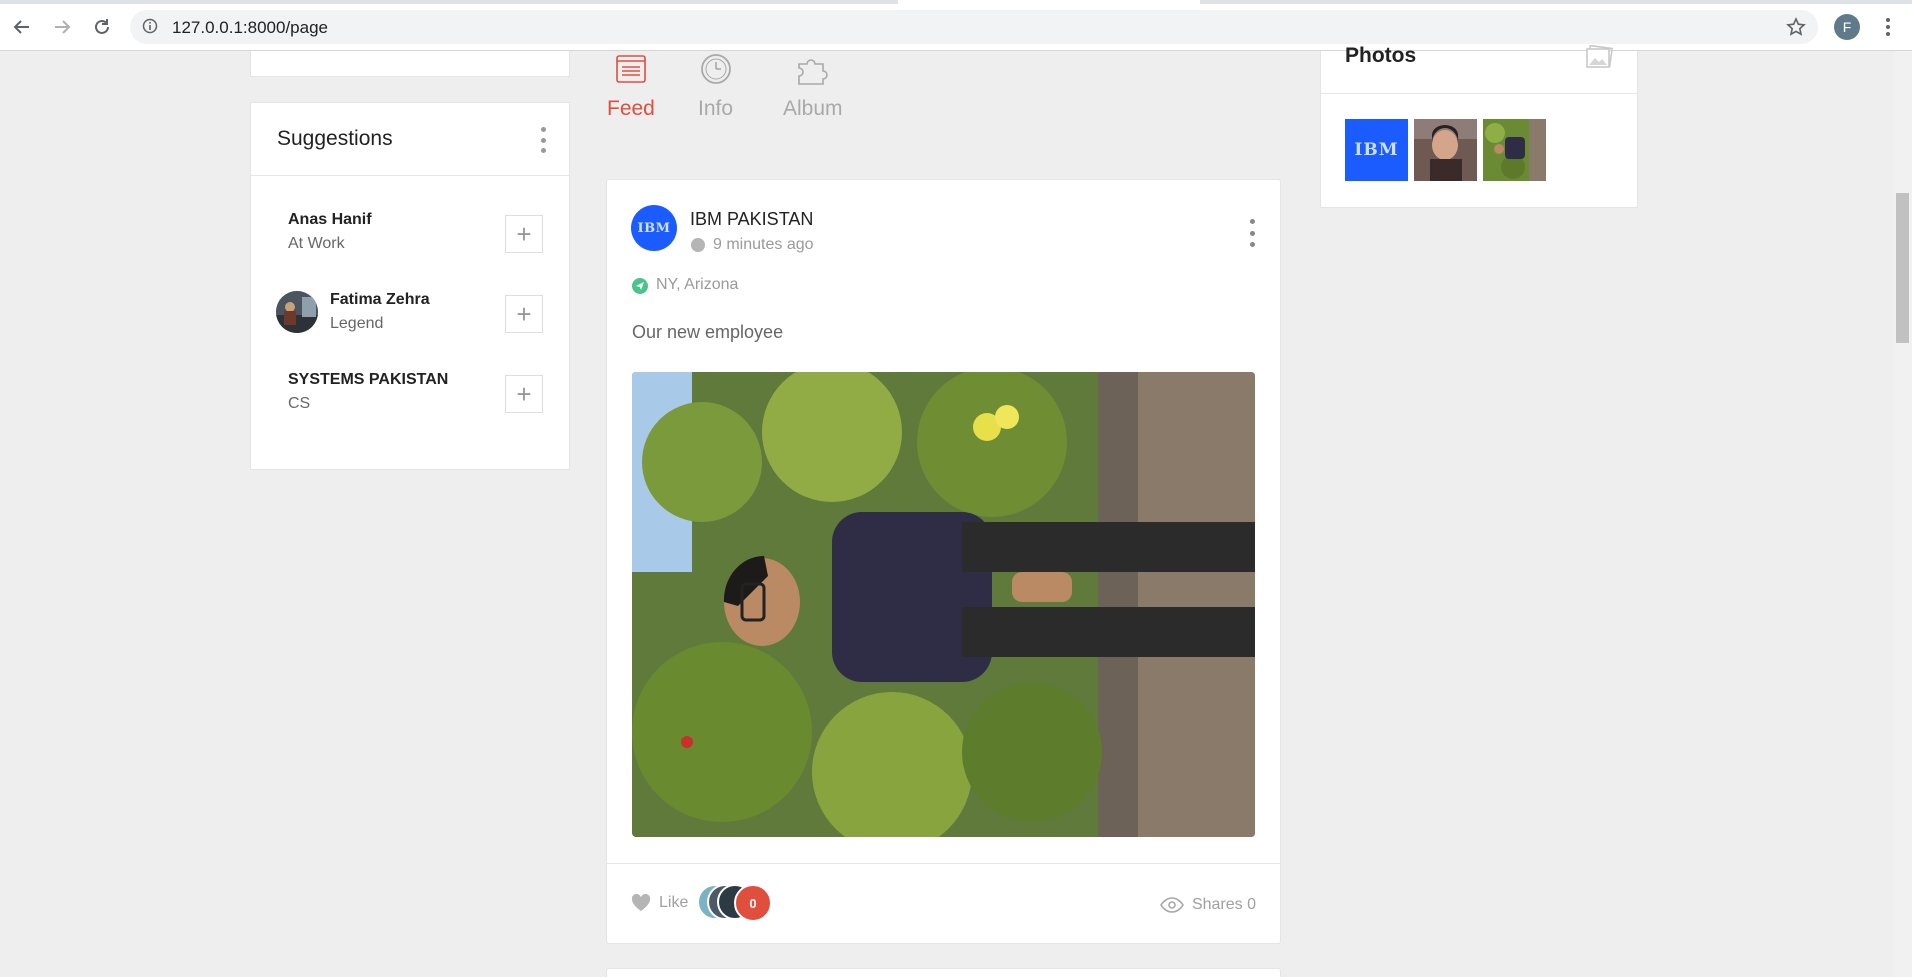  Describe the element at coordinates (631, 69) in the screenshot. I see `feed-icon` at that location.